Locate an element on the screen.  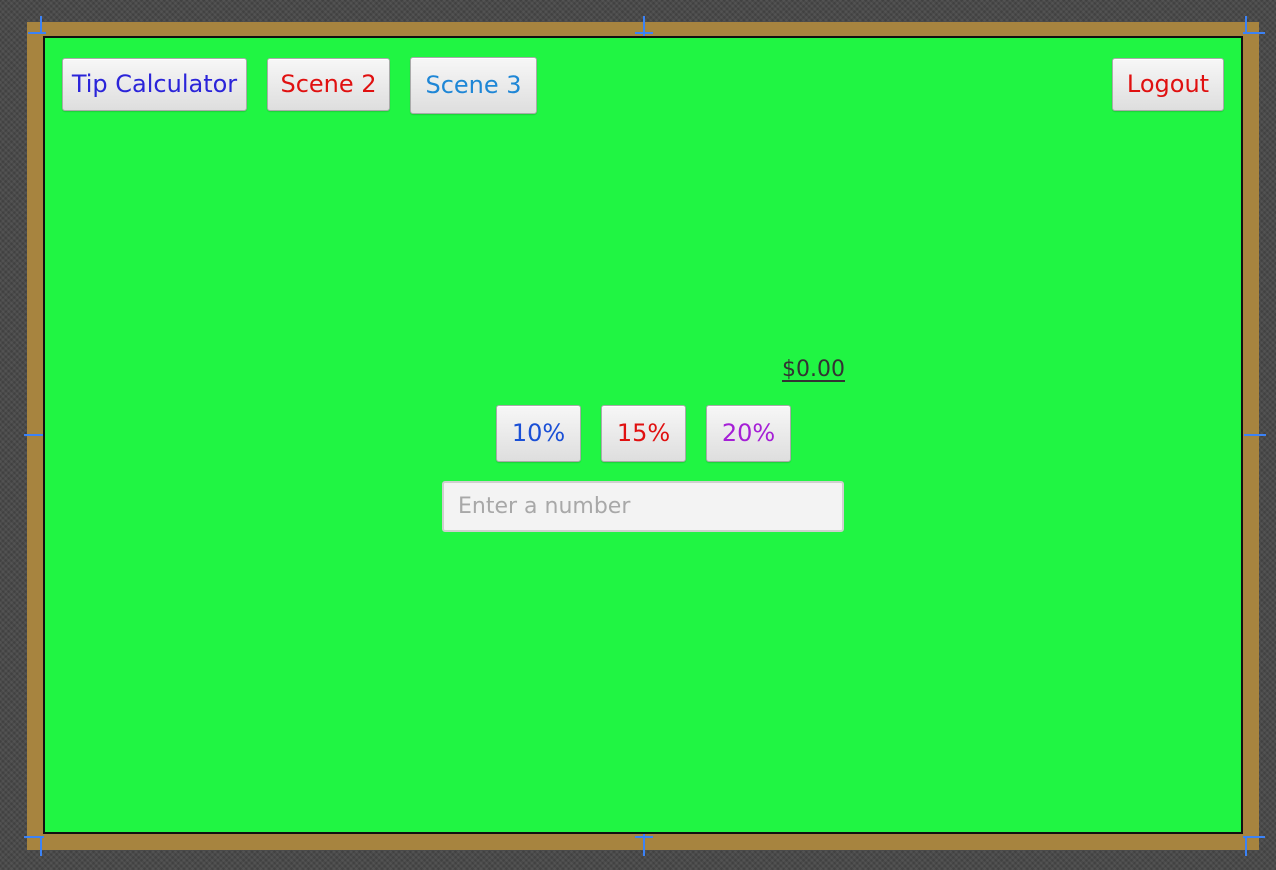
tip-10-percent-button: 10% is located at coordinates (538, 433).